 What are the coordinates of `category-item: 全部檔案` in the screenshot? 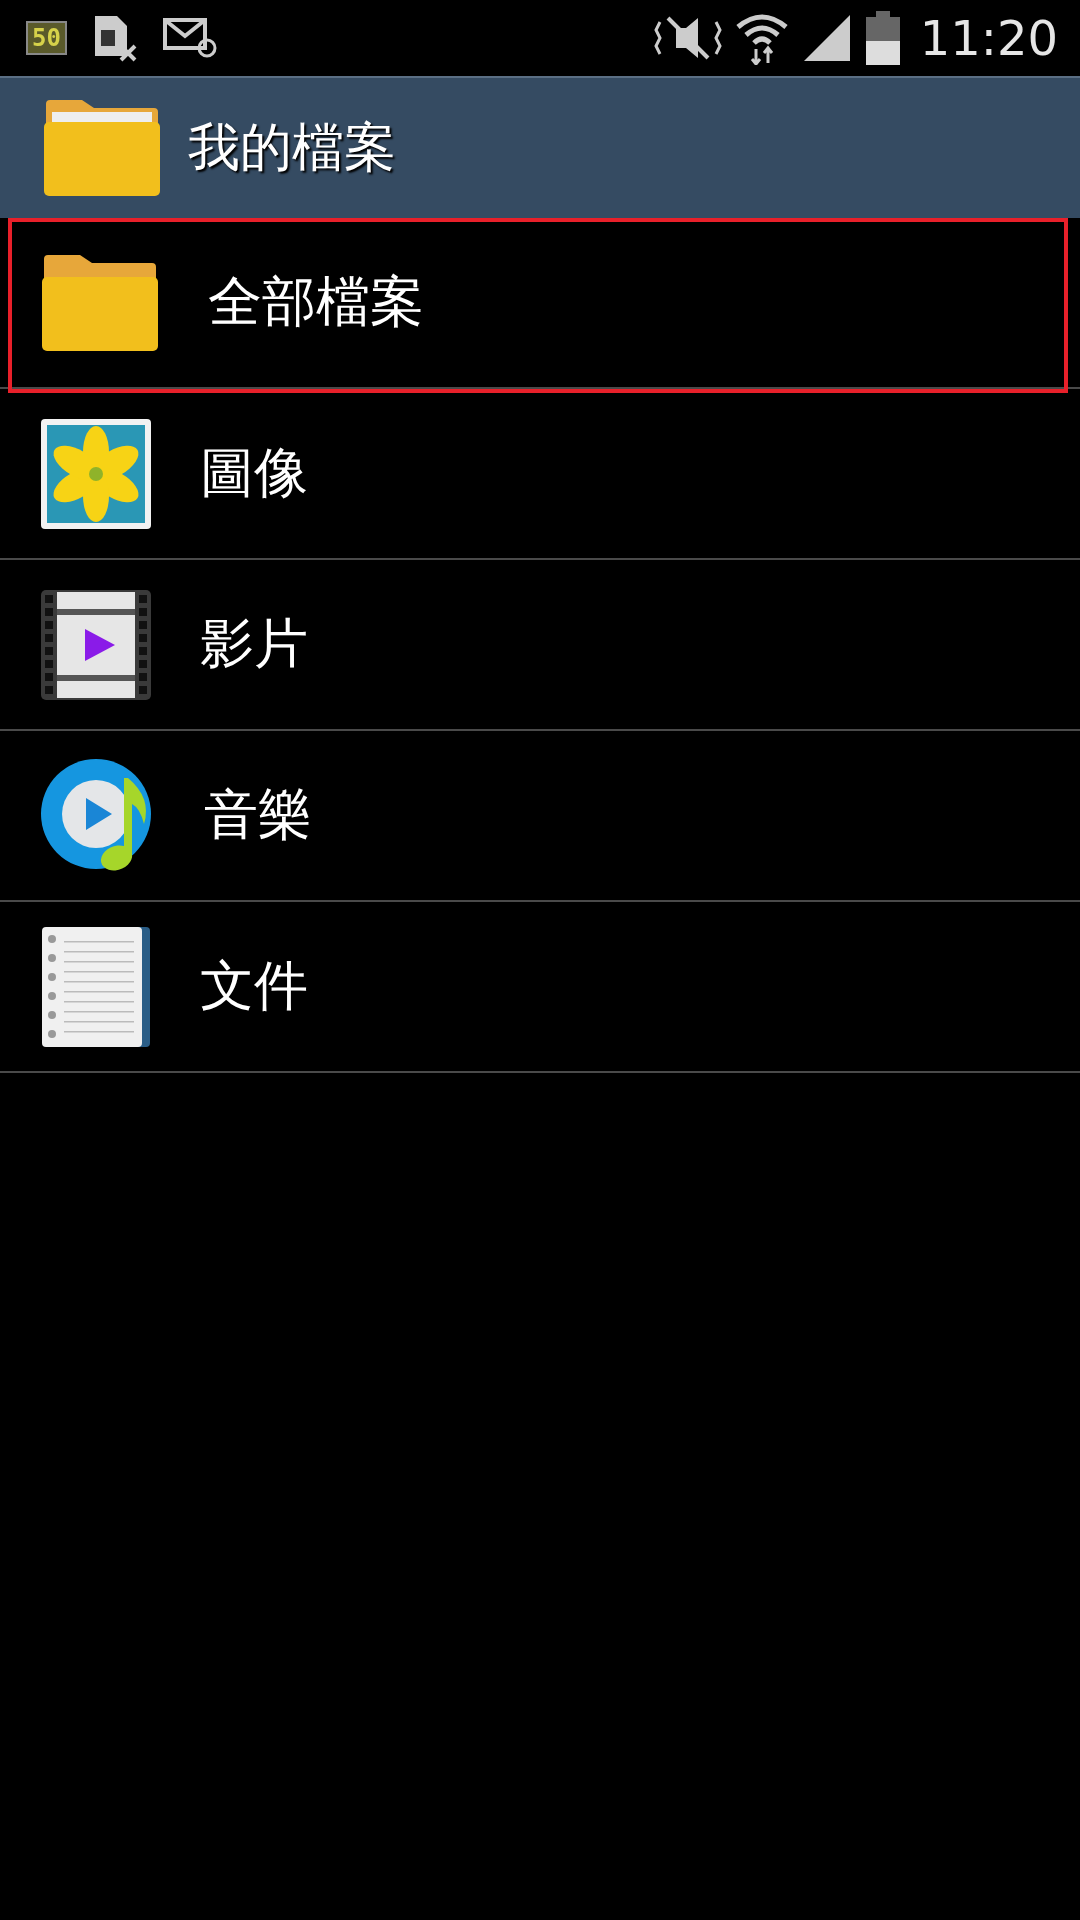 It's located at (540, 303).